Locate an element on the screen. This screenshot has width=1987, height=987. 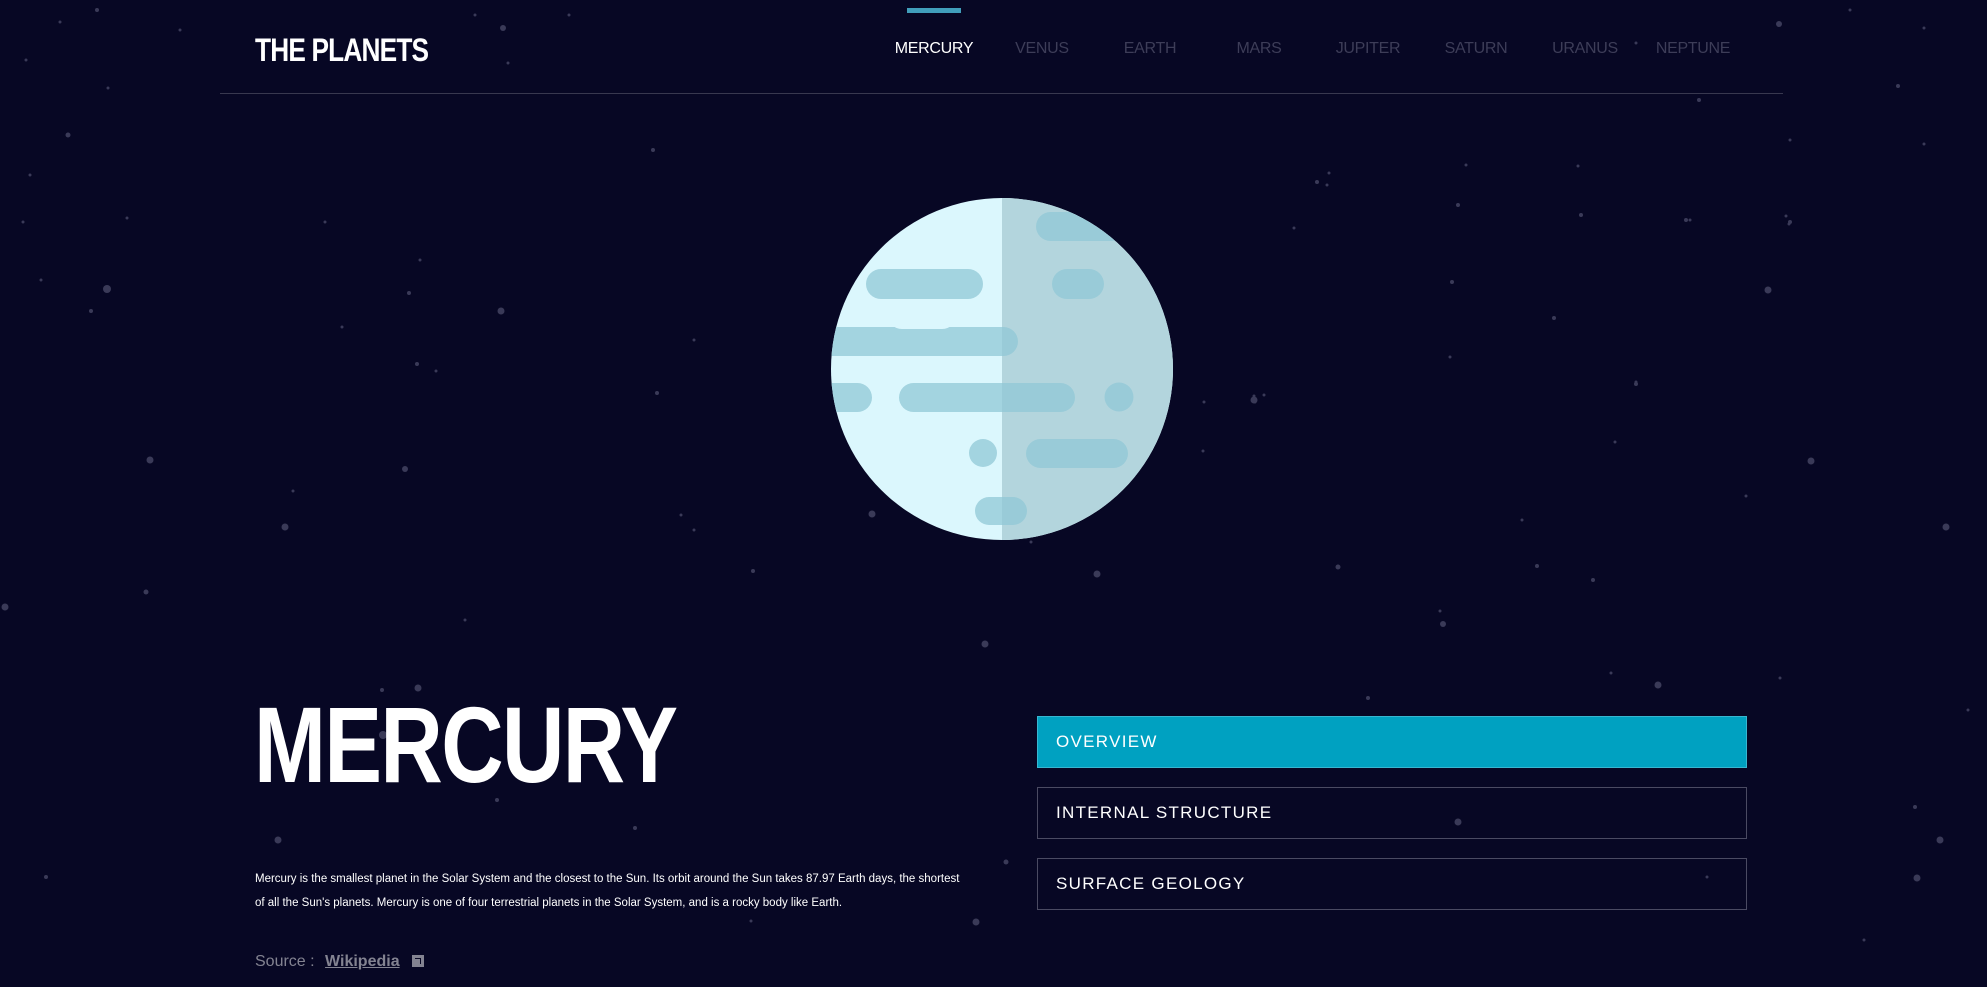
tab-surface-geology: SURFACE GEOLOGY is located at coordinates (1392, 884).